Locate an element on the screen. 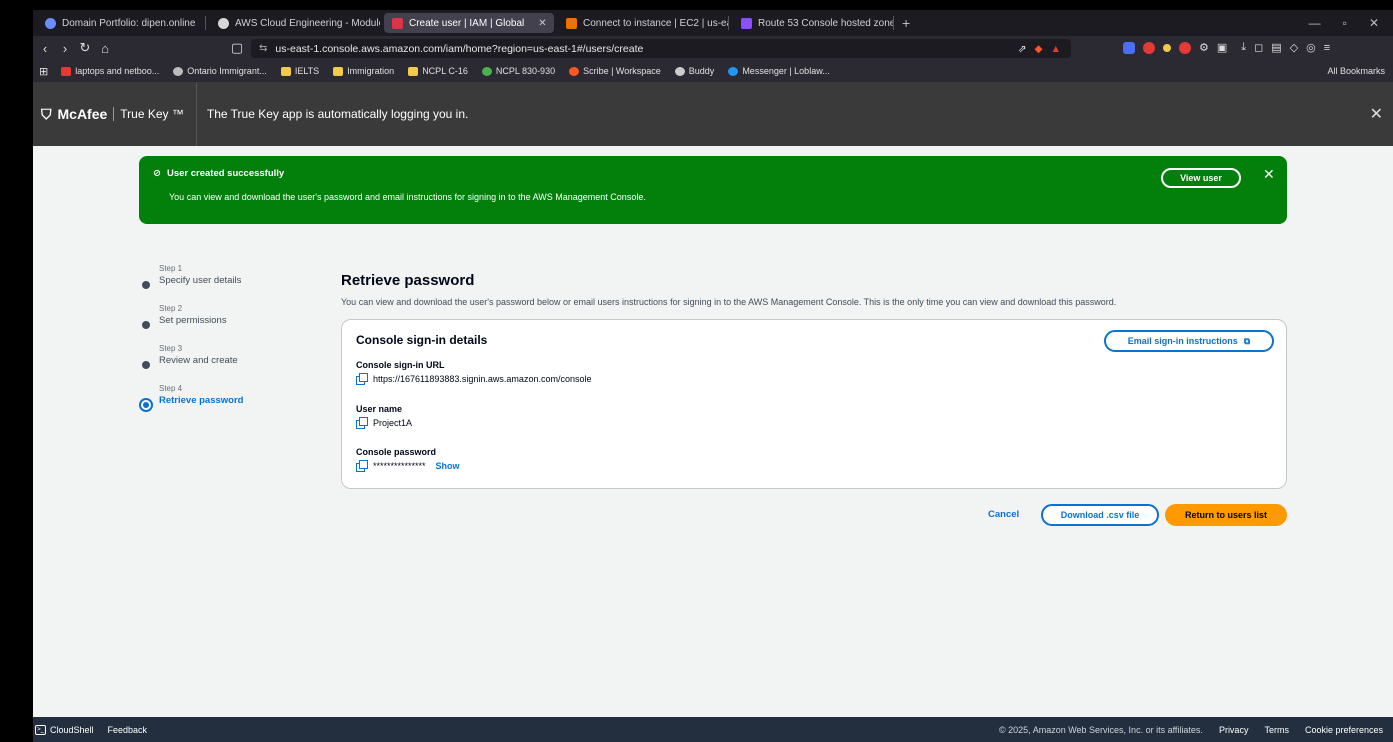 This screenshot has height=742, width=1393. feedback-link: Feedback is located at coordinates (128, 730).